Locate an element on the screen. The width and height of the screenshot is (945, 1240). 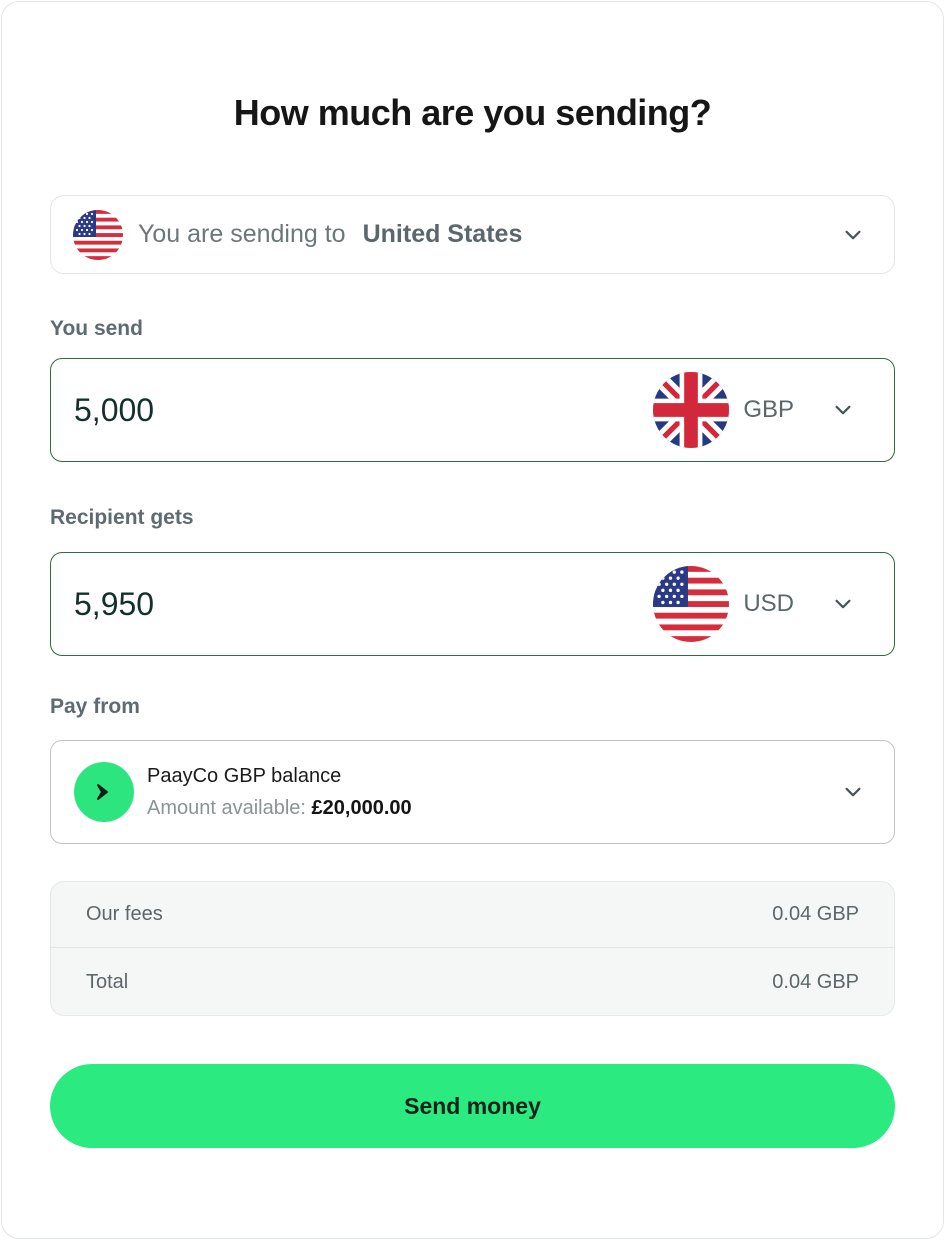
pay-from-available: Amount available: £20,000.00 is located at coordinates (279, 808).